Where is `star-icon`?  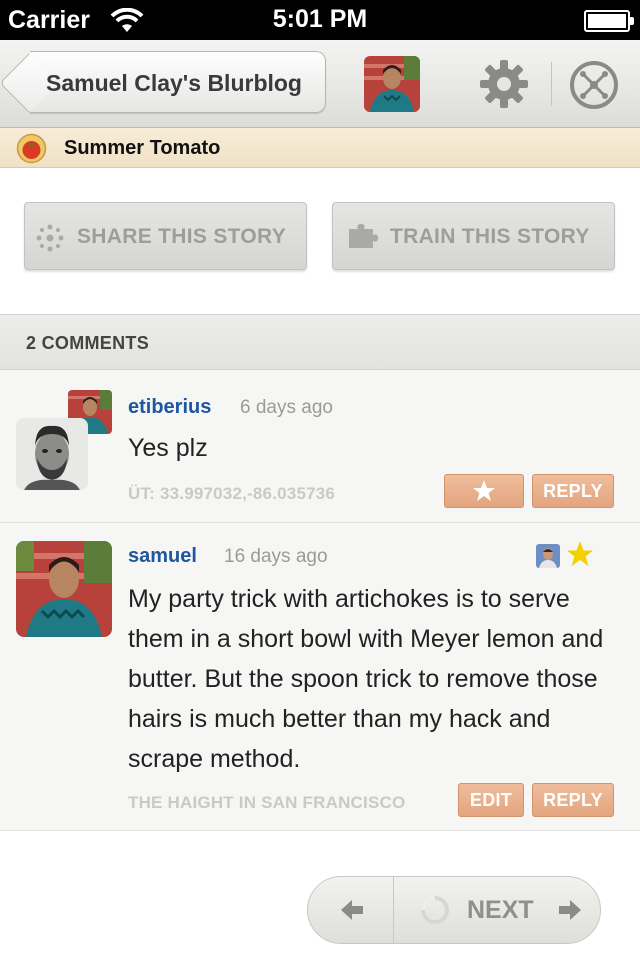
star-icon is located at coordinates (484, 490).